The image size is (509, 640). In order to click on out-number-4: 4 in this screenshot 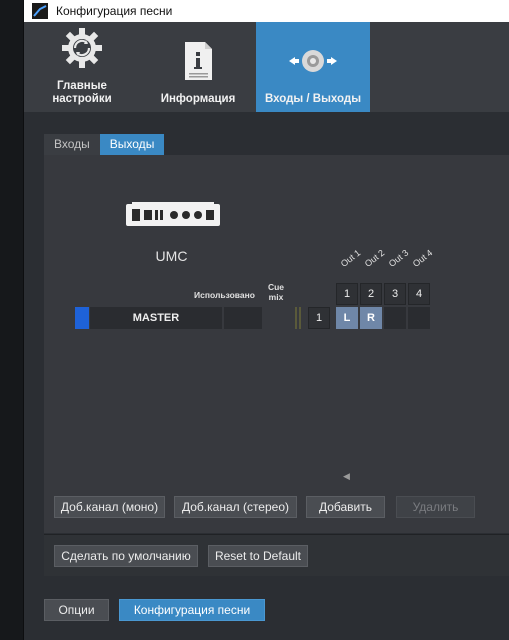, I will do `click(419, 294)`.